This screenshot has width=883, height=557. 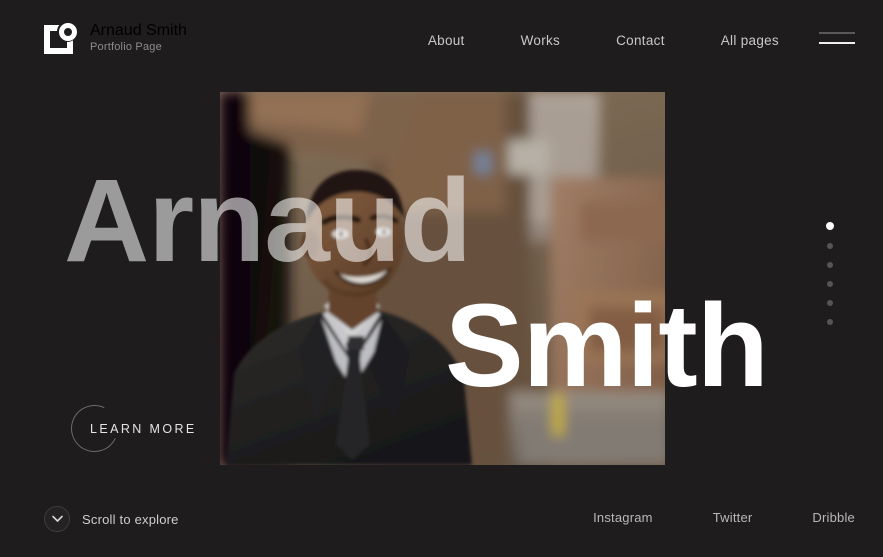 What do you see at coordinates (138, 30) in the screenshot?
I see `brand-title: Arnaud Smith` at bounding box center [138, 30].